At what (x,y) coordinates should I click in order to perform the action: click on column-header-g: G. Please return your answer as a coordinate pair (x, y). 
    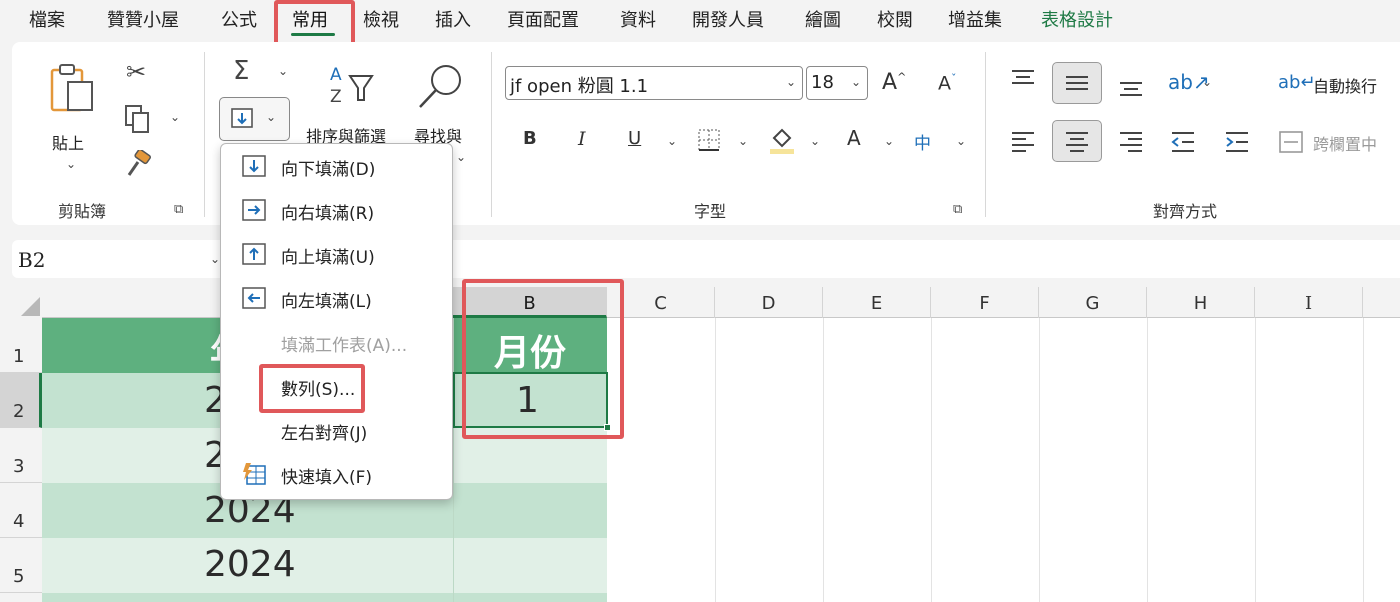
    Looking at the image, I should click on (1093, 302).